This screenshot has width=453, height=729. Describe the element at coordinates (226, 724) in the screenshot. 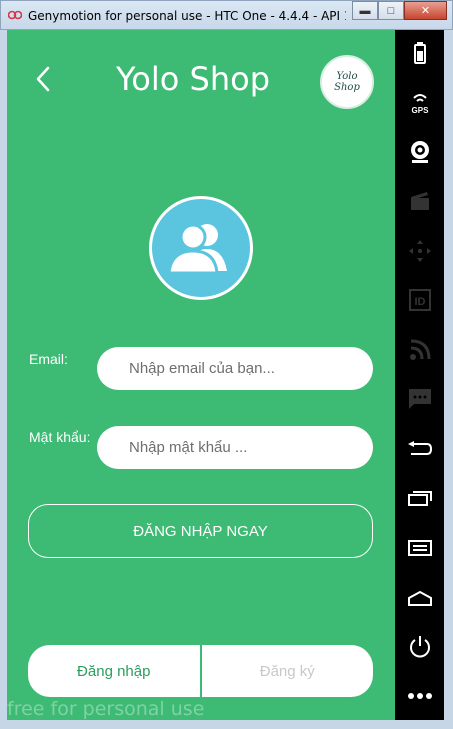

I see `window-frame-bottom` at that location.